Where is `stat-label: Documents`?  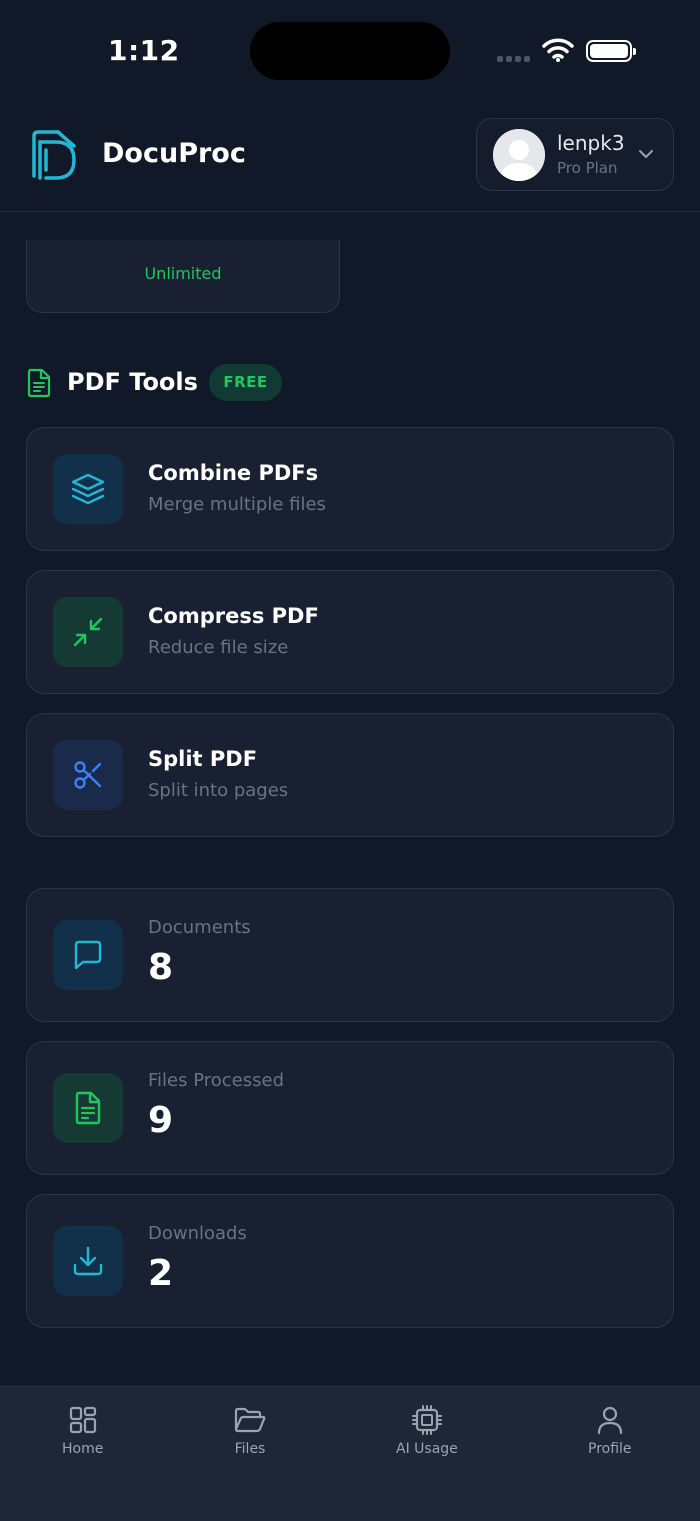 stat-label: Documents is located at coordinates (199, 927).